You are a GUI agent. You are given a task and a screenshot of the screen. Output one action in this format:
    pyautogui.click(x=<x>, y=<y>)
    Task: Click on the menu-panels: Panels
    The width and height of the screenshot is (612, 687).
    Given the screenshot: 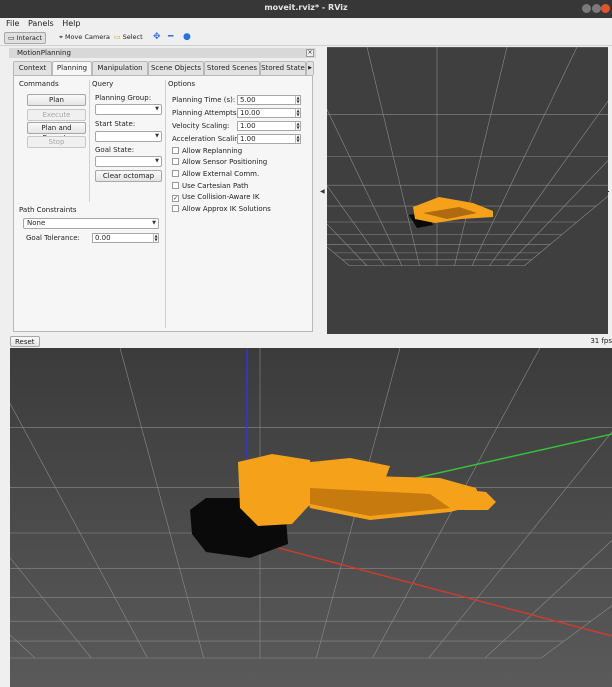 What is the action you would take?
    pyautogui.click(x=41, y=24)
    